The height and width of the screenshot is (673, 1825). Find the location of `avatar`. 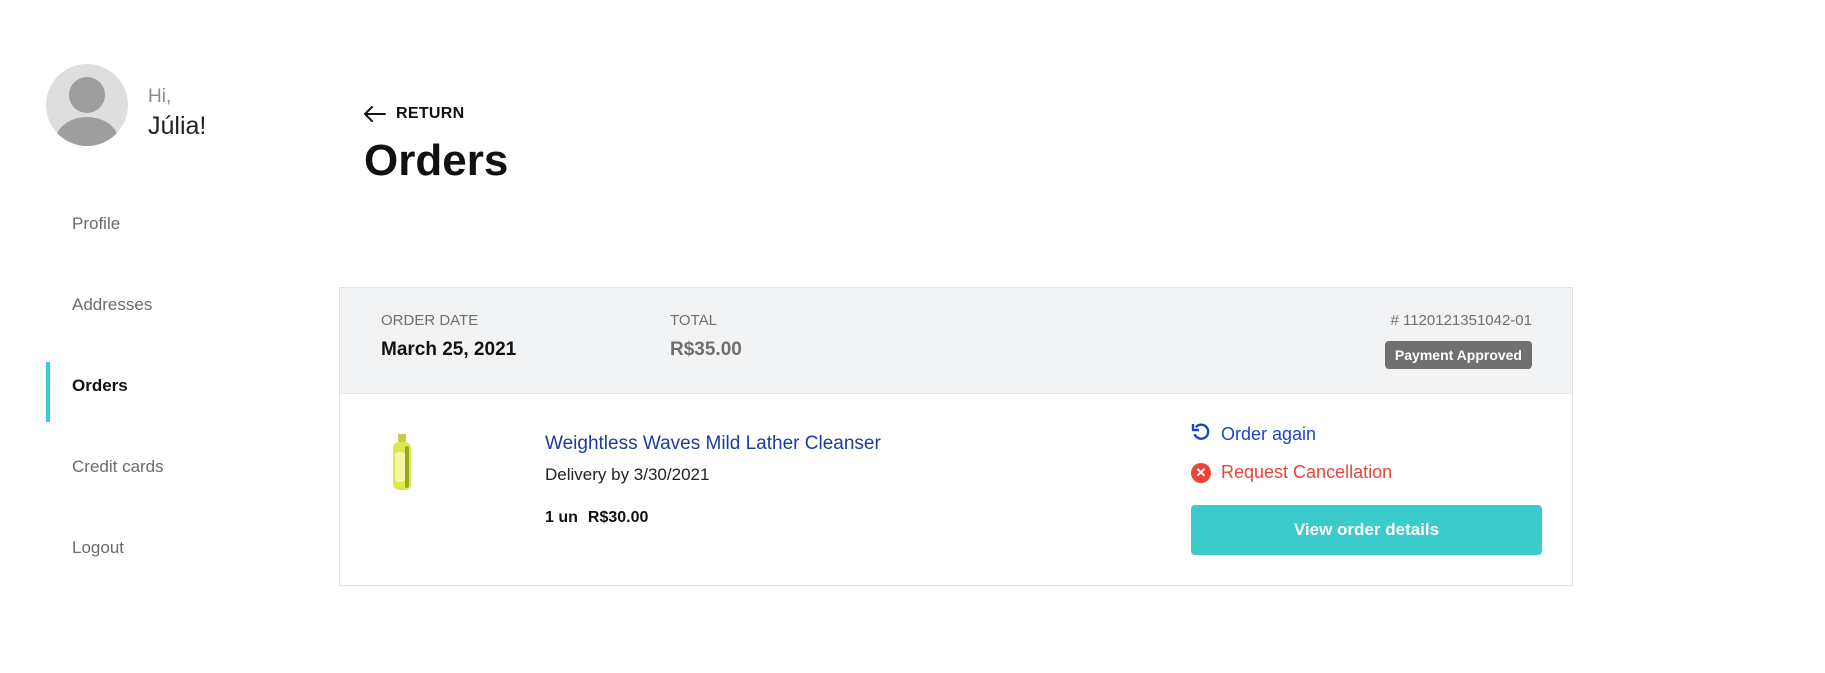

avatar is located at coordinates (87, 105).